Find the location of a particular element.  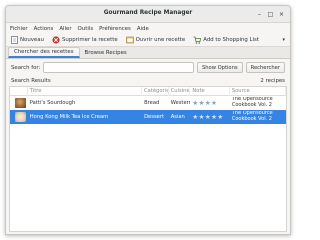

column-header-cuisine: Cuisine is located at coordinates (180, 91).